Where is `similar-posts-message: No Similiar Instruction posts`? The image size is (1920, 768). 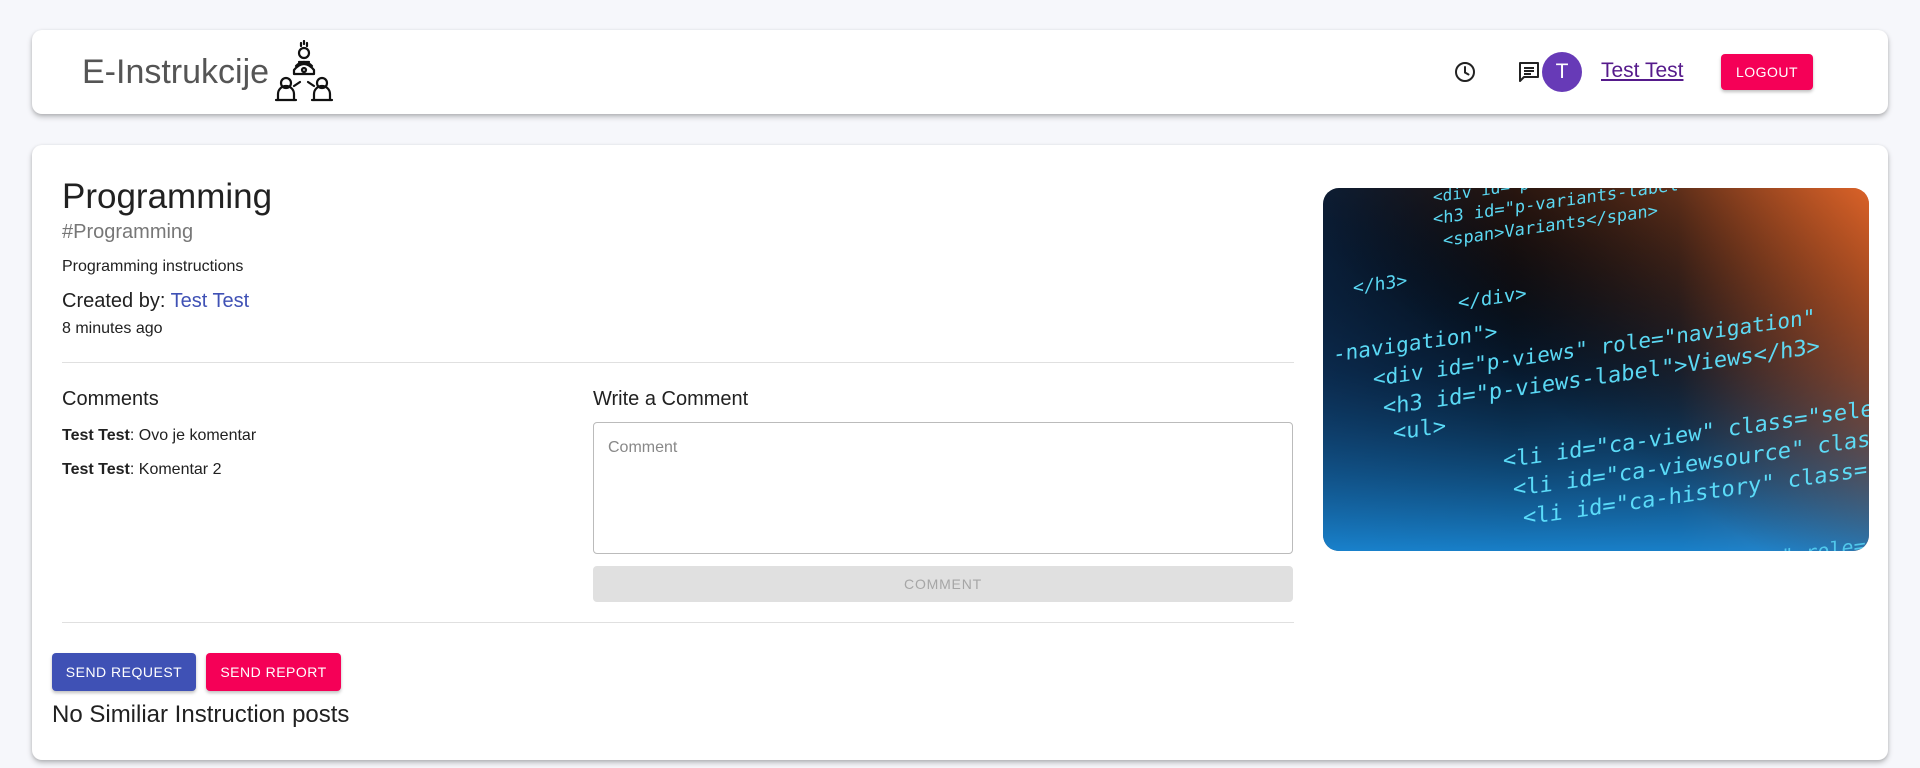 similar-posts-message: No Similiar Instruction posts is located at coordinates (201, 714).